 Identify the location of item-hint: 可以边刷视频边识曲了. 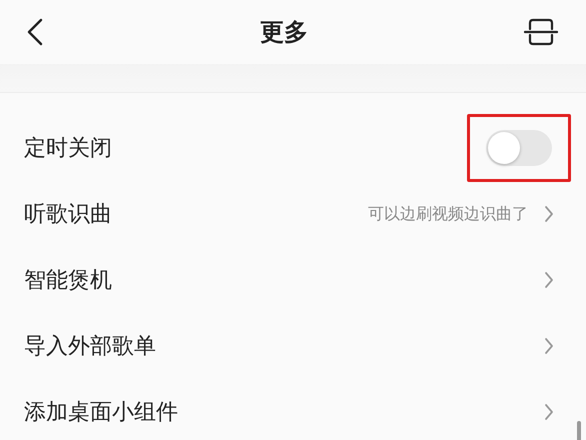
(448, 214).